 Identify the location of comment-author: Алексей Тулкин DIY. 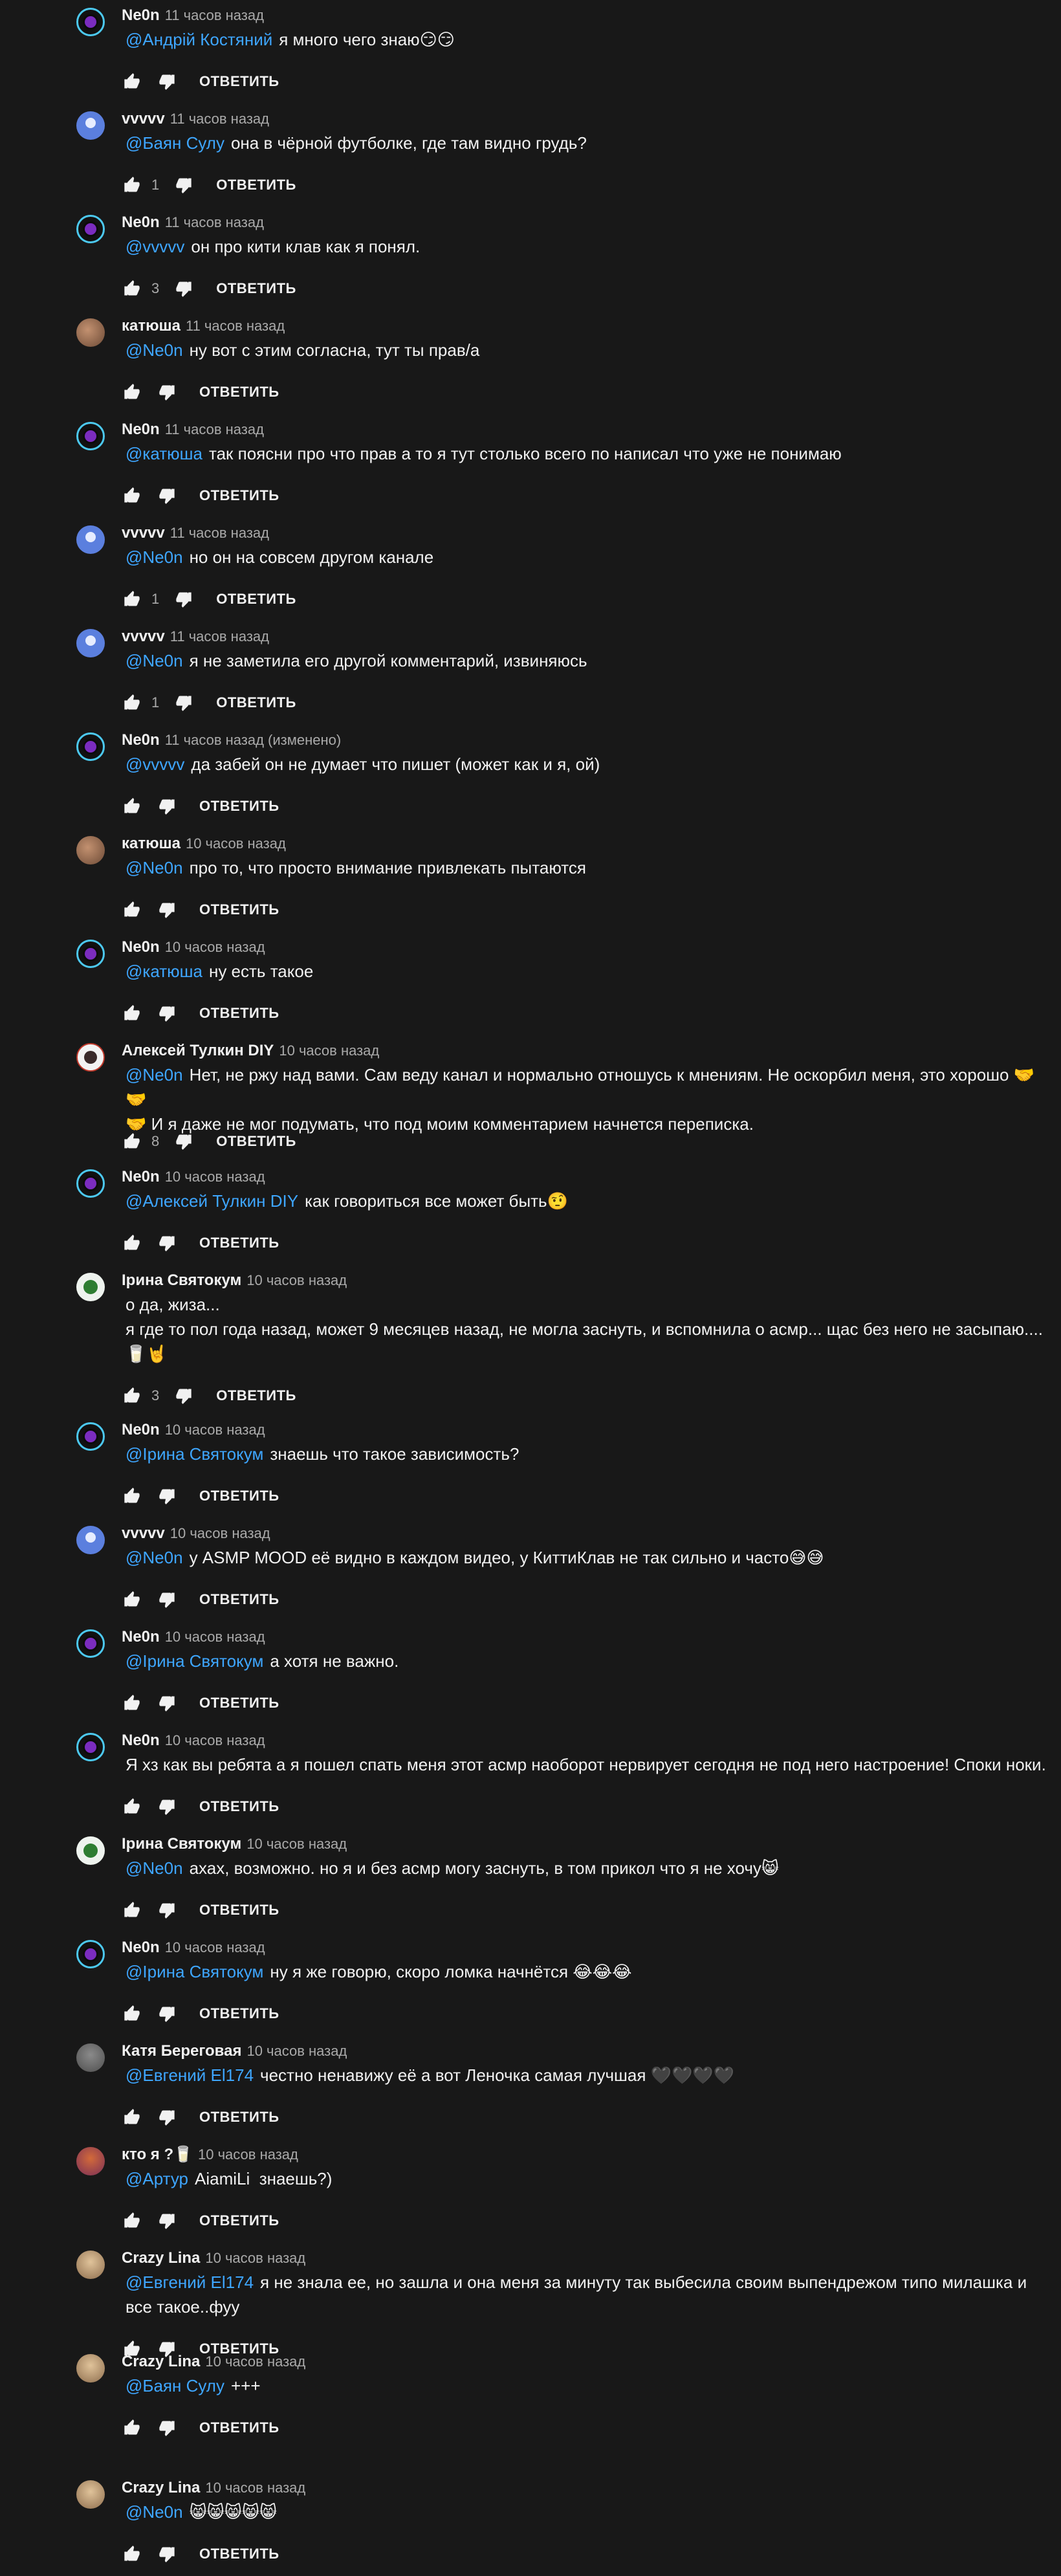
(198, 1050).